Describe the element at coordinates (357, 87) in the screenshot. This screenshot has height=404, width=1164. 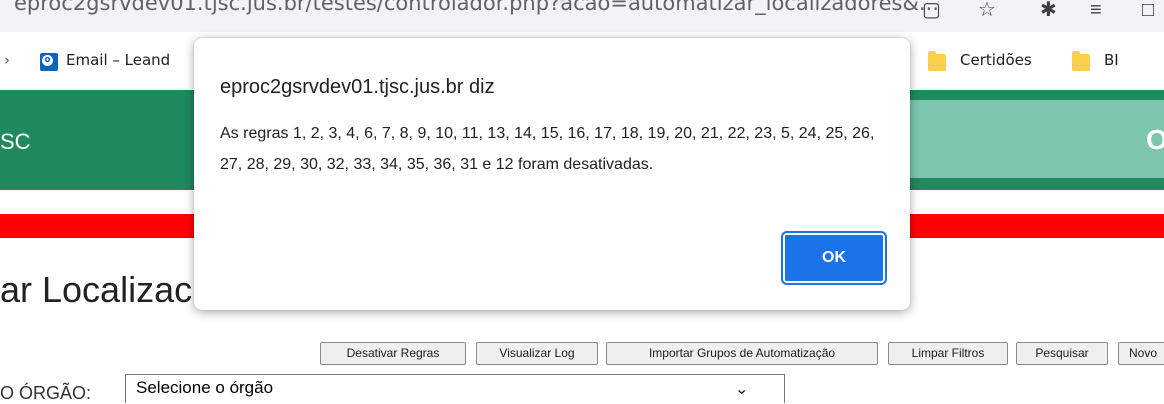
I see `dialog-title: eproc2gsrvdev01.tjsc.jus.br diz` at that location.